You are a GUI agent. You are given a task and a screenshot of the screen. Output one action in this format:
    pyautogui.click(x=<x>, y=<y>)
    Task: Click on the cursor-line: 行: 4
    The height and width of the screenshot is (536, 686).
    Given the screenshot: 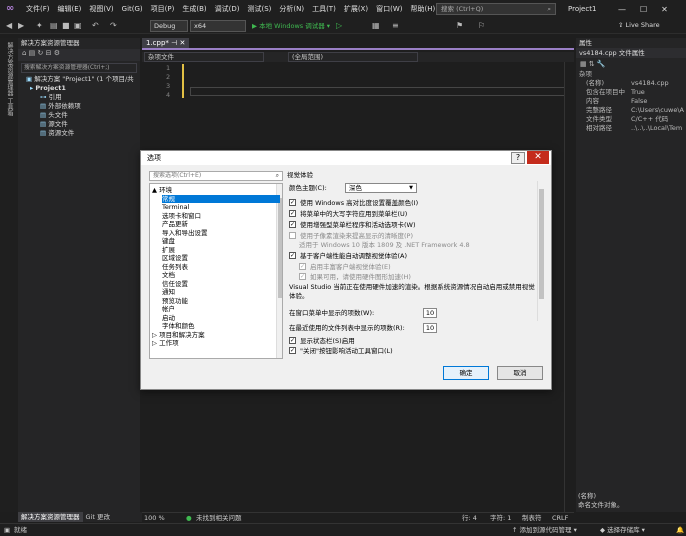 What is the action you would take?
    pyautogui.click(x=469, y=518)
    